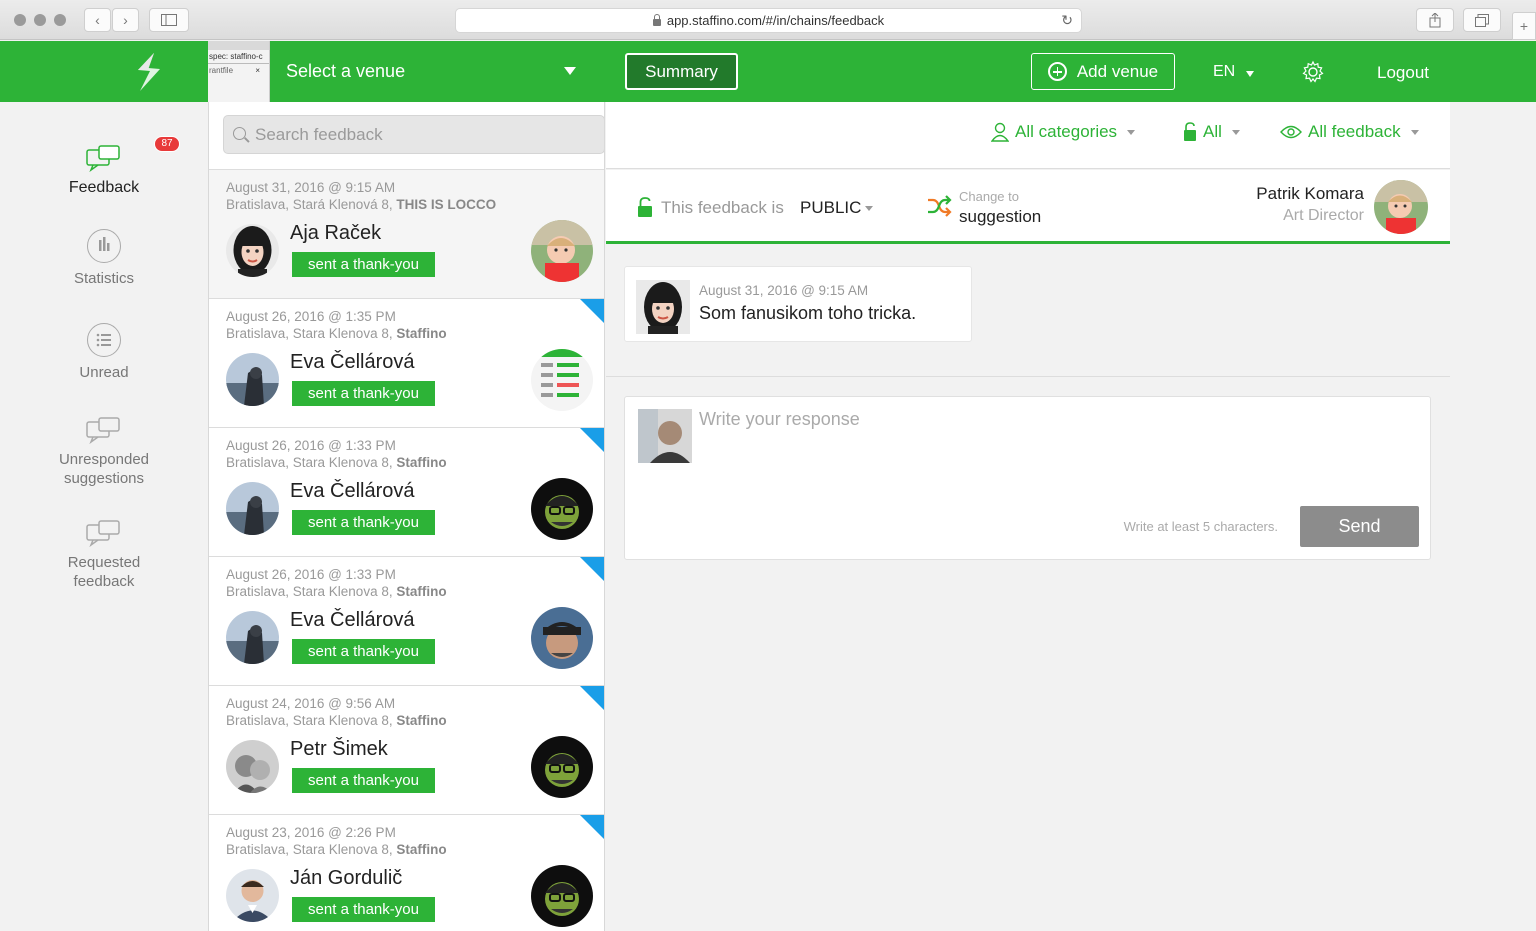  I want to click on share-icon, so click(1435, 19).